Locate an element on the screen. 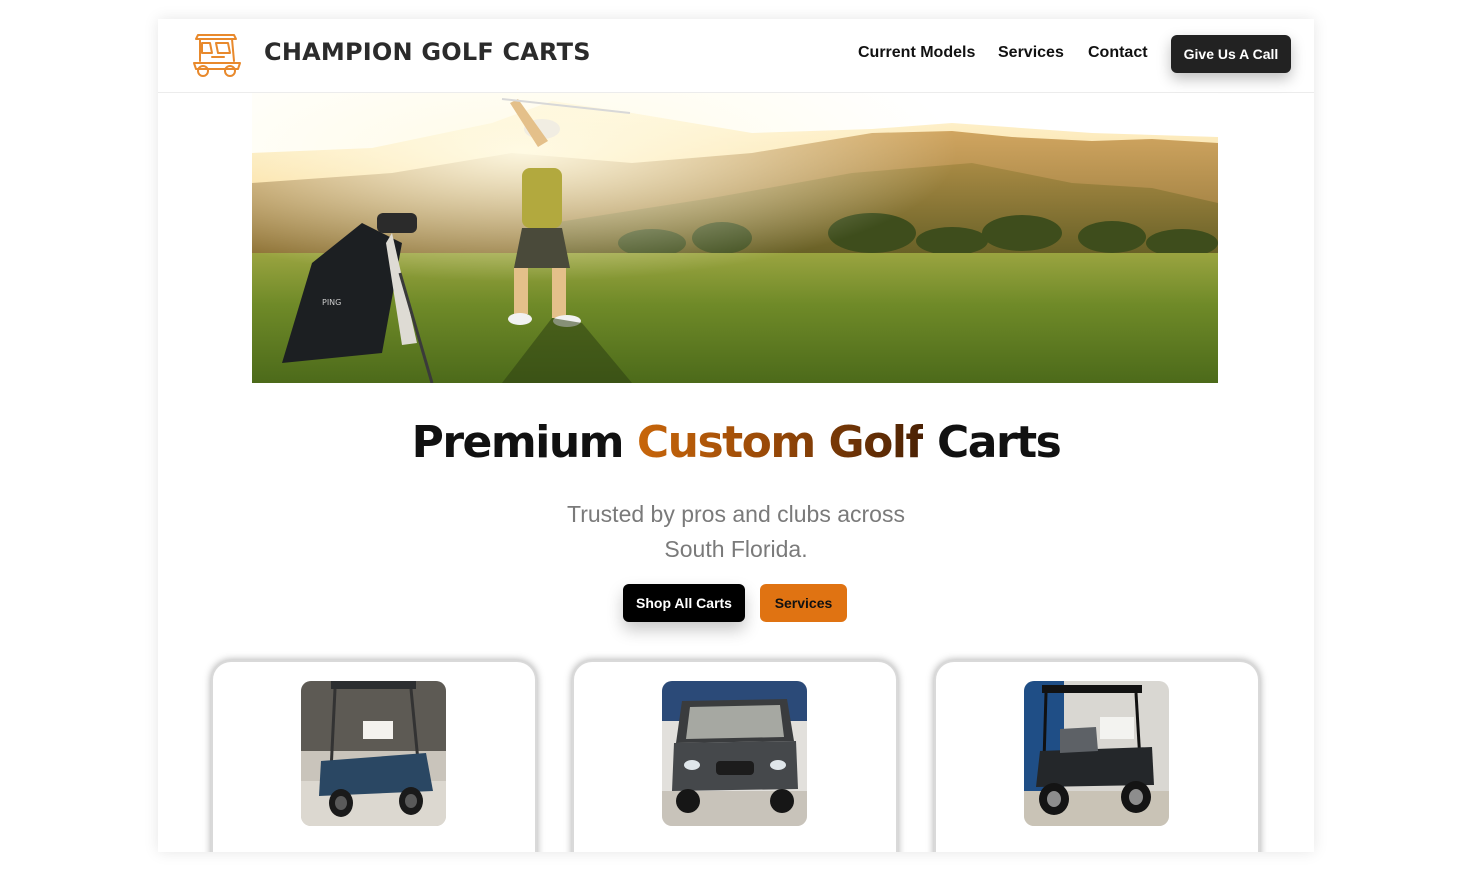 The image size is (1472, 871). headline-accent: Custom Golf is located at coordinates (780, 442).